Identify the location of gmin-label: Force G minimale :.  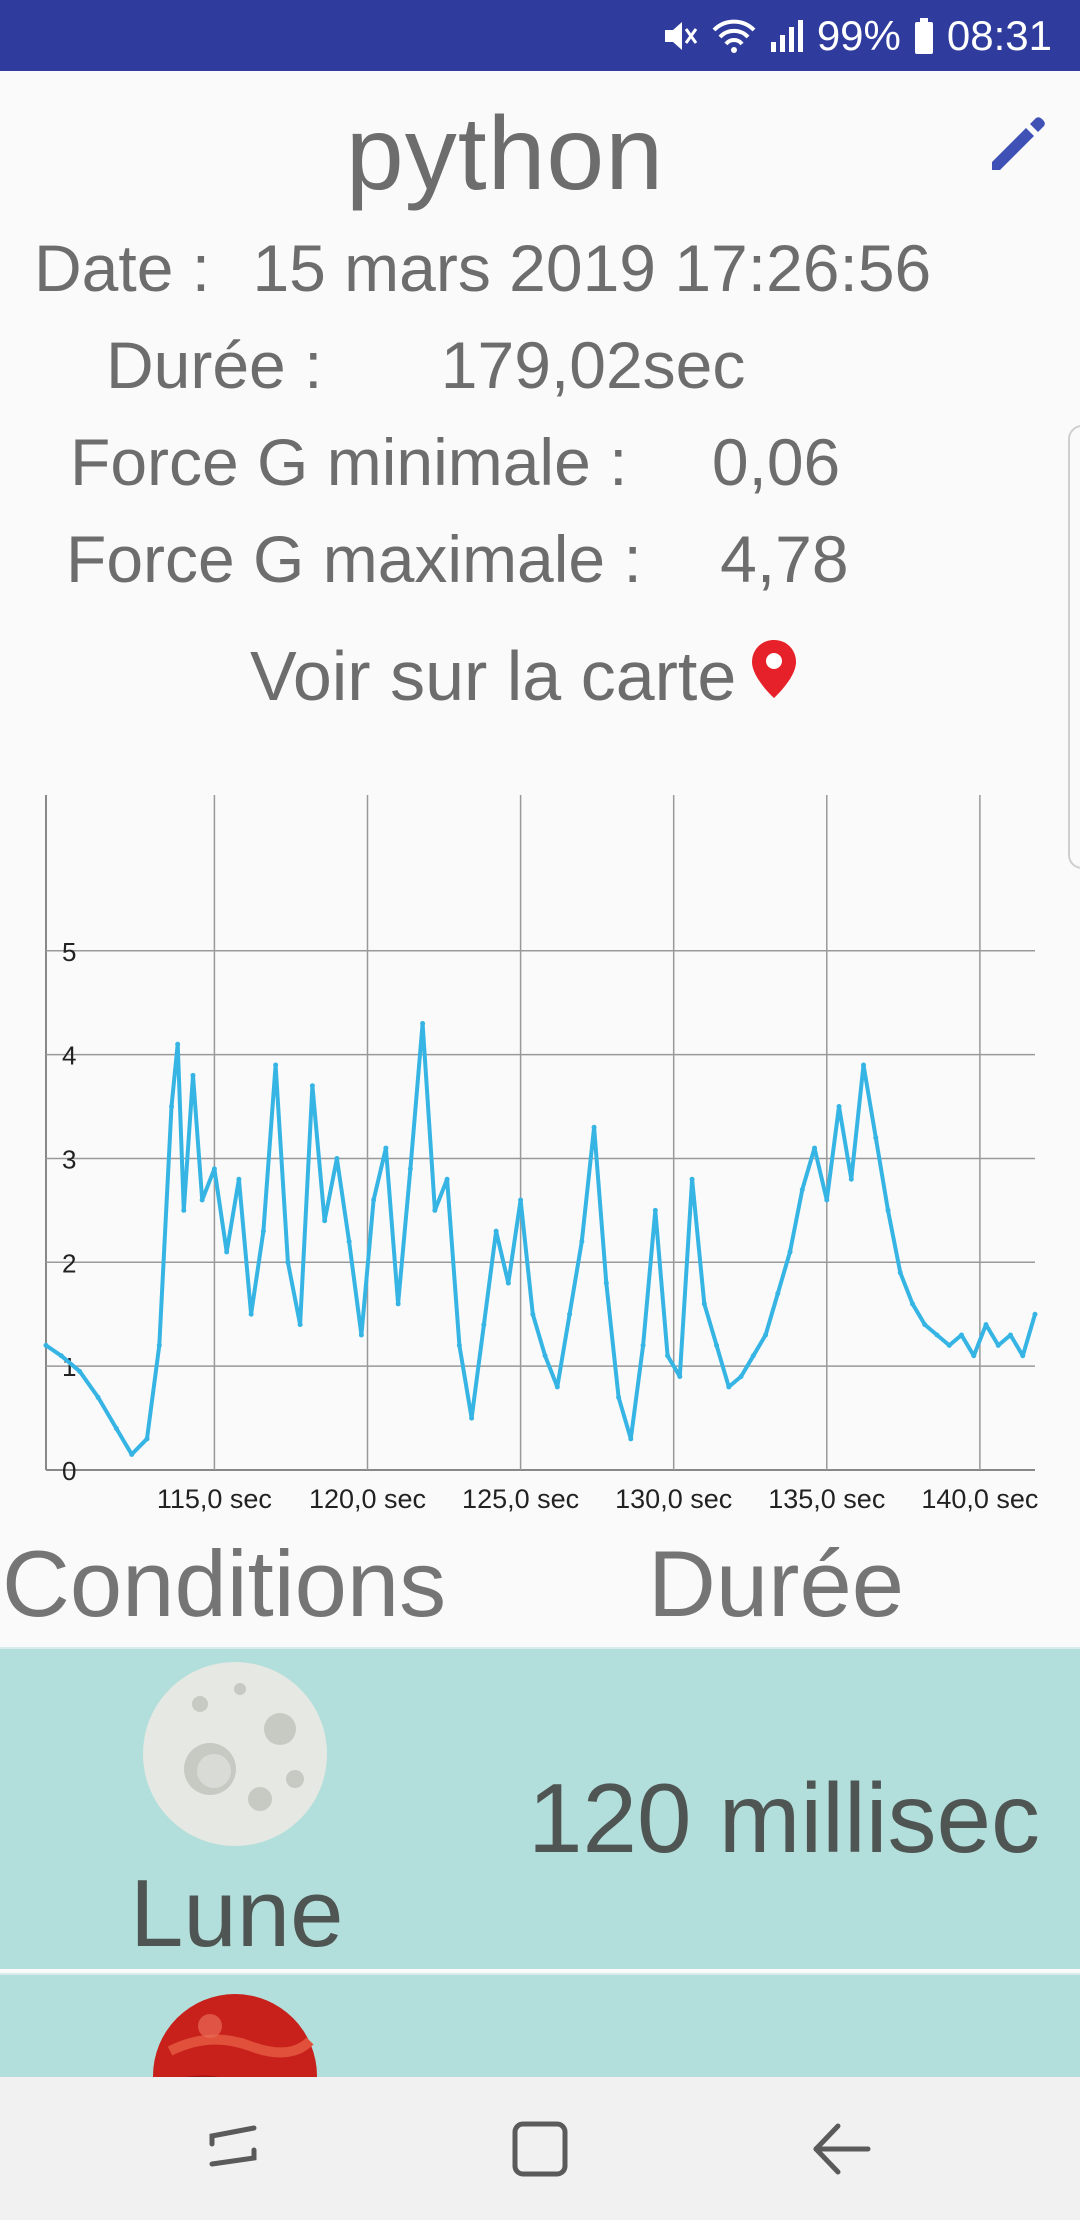
(349, 462).